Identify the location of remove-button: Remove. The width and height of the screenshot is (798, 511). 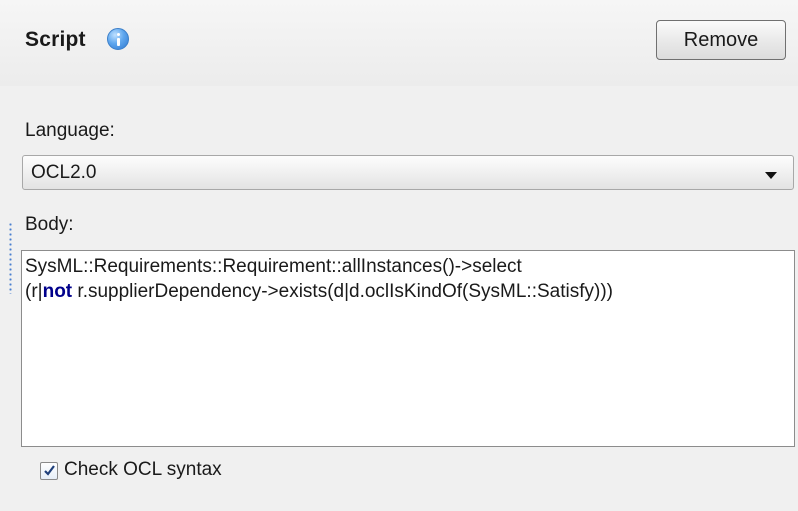
(721, 40).